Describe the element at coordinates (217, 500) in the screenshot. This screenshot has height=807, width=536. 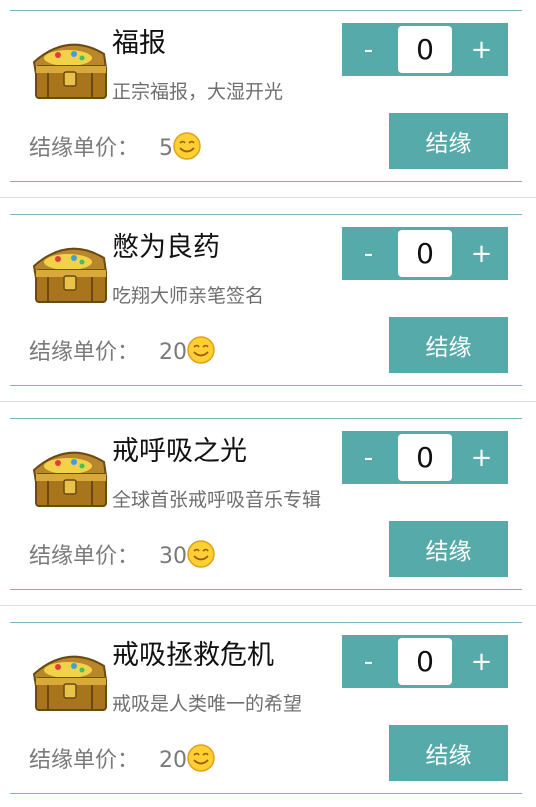
I see `item-description: 全球首张戒呼吸音乐专辑` at that location.